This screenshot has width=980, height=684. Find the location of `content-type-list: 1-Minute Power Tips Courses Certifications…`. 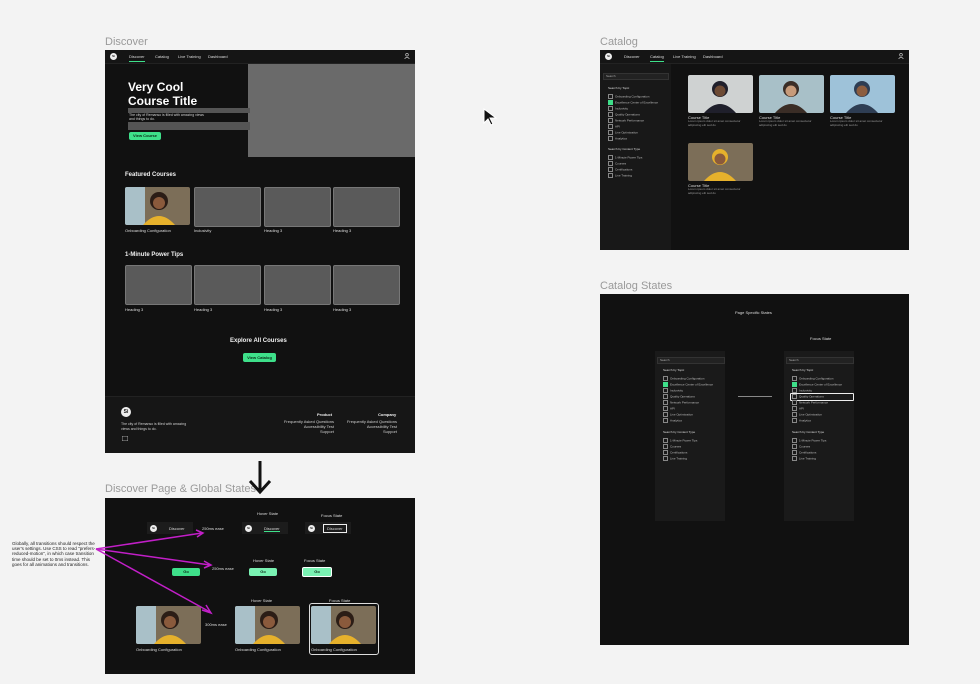

content-type-list: 1-Minute Power Tips Courses Certifications… is located at coordinates (625, 167).